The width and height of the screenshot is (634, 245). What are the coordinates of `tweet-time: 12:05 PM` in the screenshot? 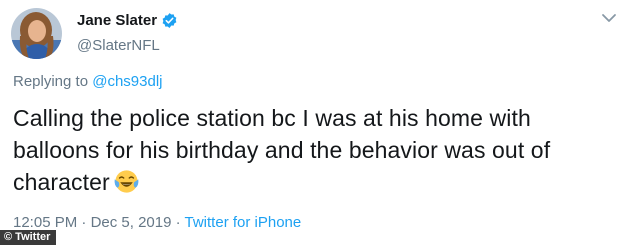 It's located at (45, 222).